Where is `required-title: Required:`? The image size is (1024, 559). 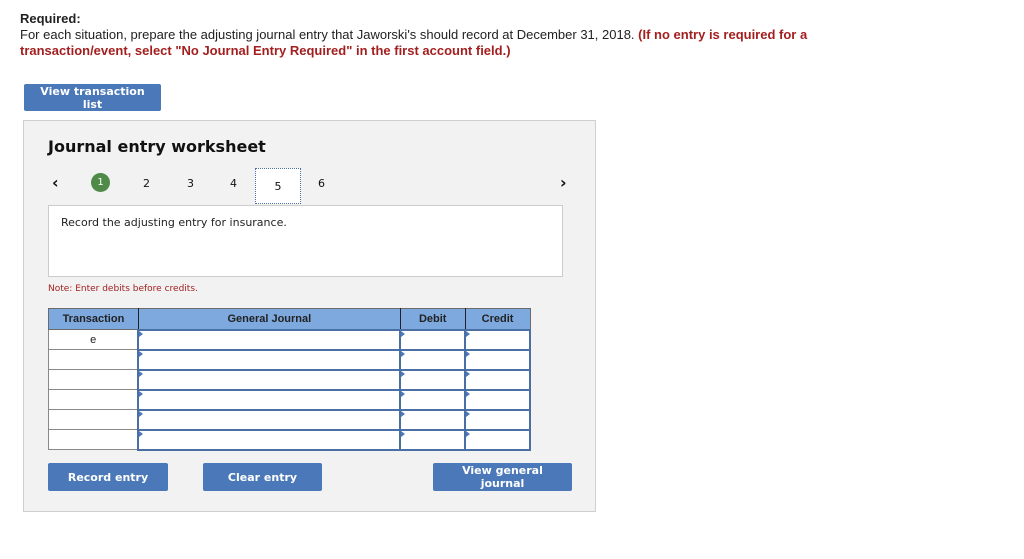 required-title: Required: is located at coordinates (50, 18).